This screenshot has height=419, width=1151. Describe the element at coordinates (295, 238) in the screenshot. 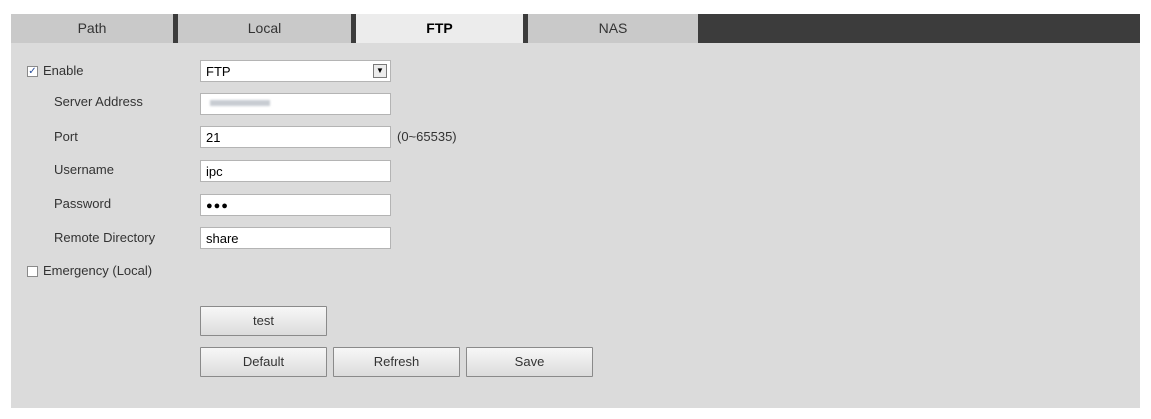

I see `remote-directory-field: share` at that location.